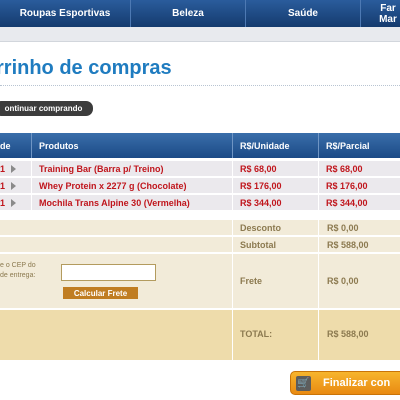 The image size is (400, 400). Describe the element at coordinates (200, 85) in the screenshot. I see `title-divider` at that location.